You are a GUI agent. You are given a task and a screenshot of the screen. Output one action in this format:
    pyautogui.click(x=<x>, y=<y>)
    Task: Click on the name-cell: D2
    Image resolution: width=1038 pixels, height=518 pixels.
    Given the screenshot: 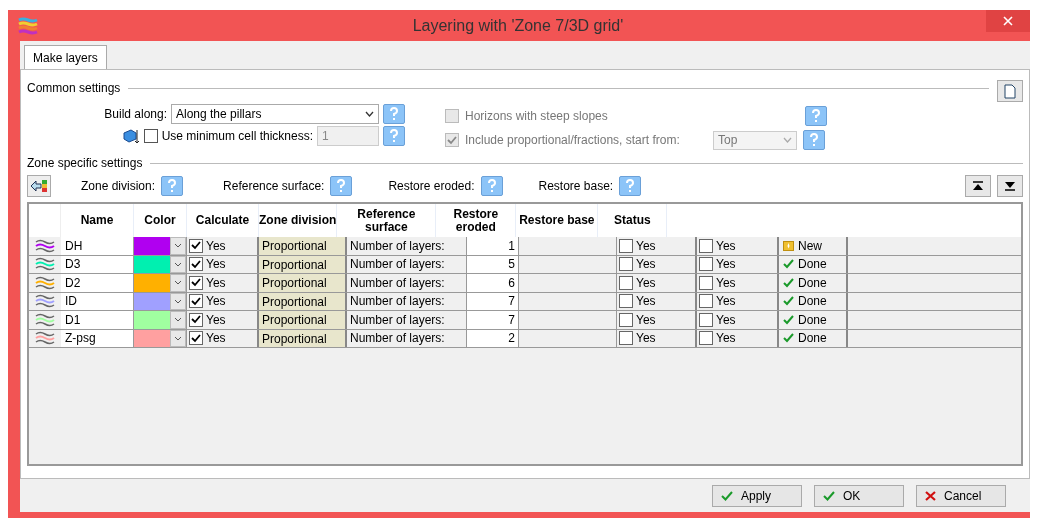 What is the action you would take?
    pyautogui.click(x=97, y=283)
    